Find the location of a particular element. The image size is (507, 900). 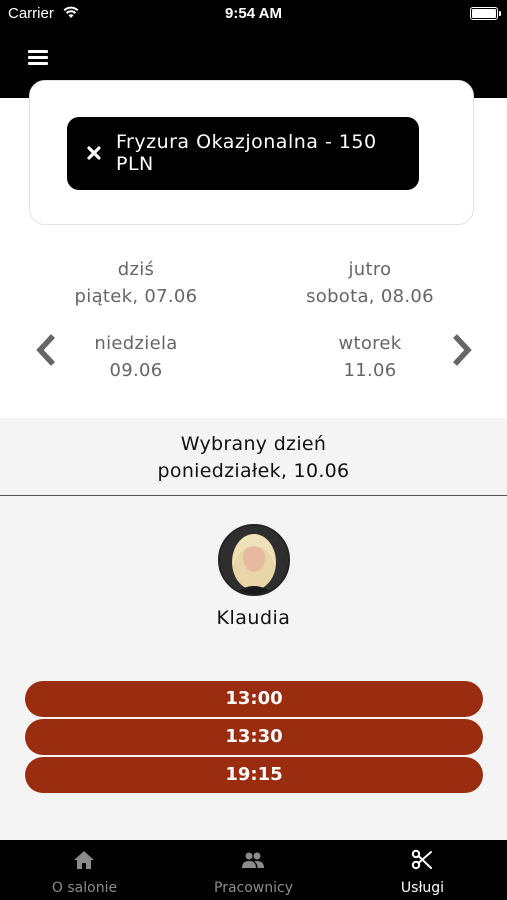

tab-services: Usługi is located at coordinates (422, 870).